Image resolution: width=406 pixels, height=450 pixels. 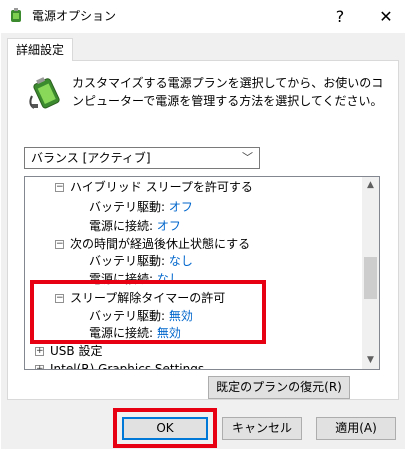 I want to click on tree-item-usb-settings: + USB 設定, so click(x=68, y=351).